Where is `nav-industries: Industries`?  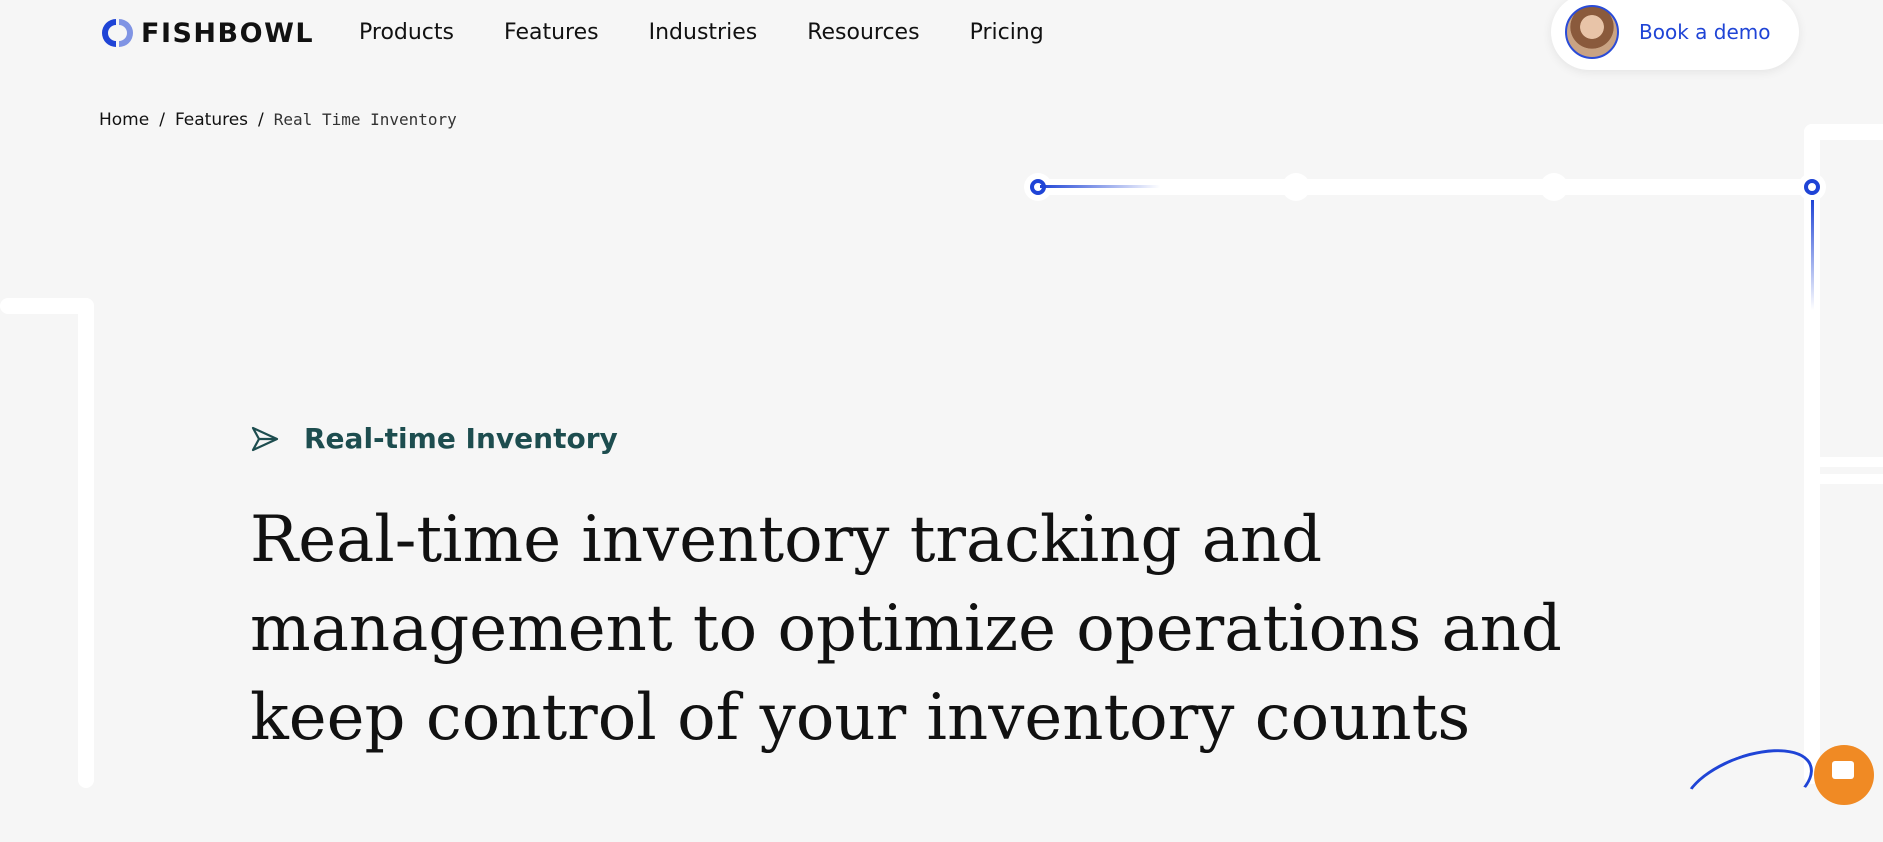
nav-industries: Industries is located at coordinates (703, 33).